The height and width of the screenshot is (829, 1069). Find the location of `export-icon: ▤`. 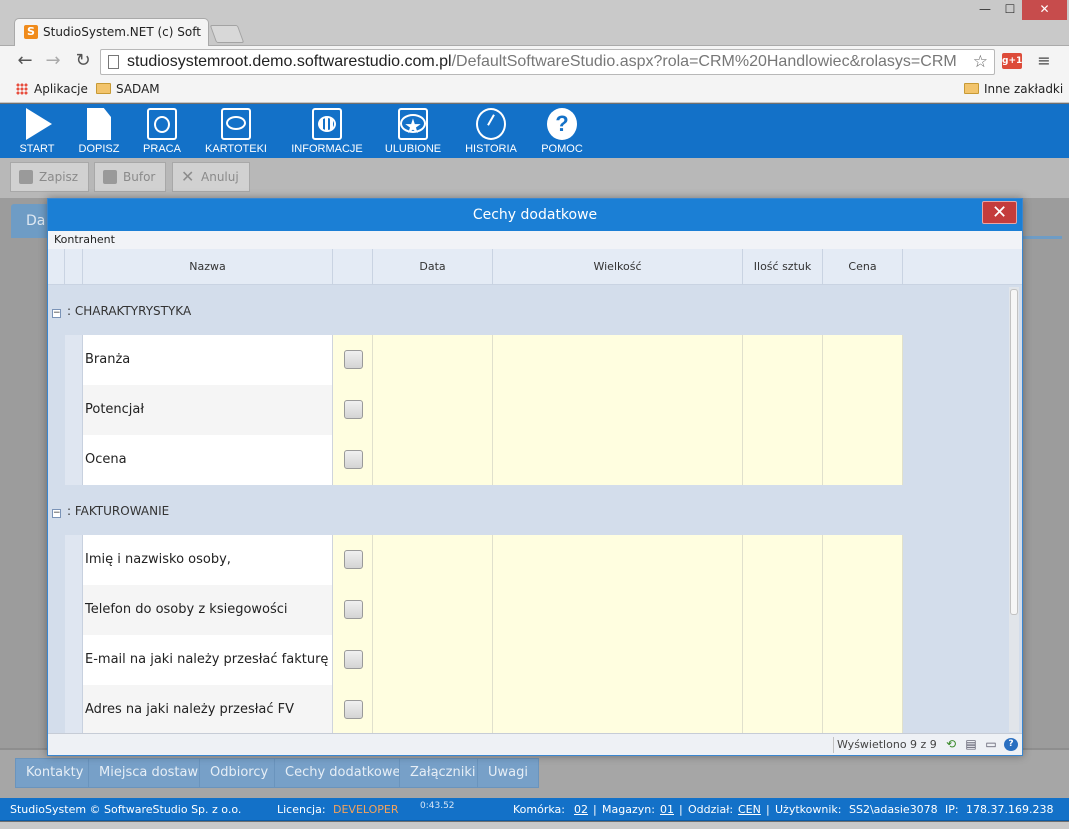

export-icon: ▤ is located at coordinates (971, 744).